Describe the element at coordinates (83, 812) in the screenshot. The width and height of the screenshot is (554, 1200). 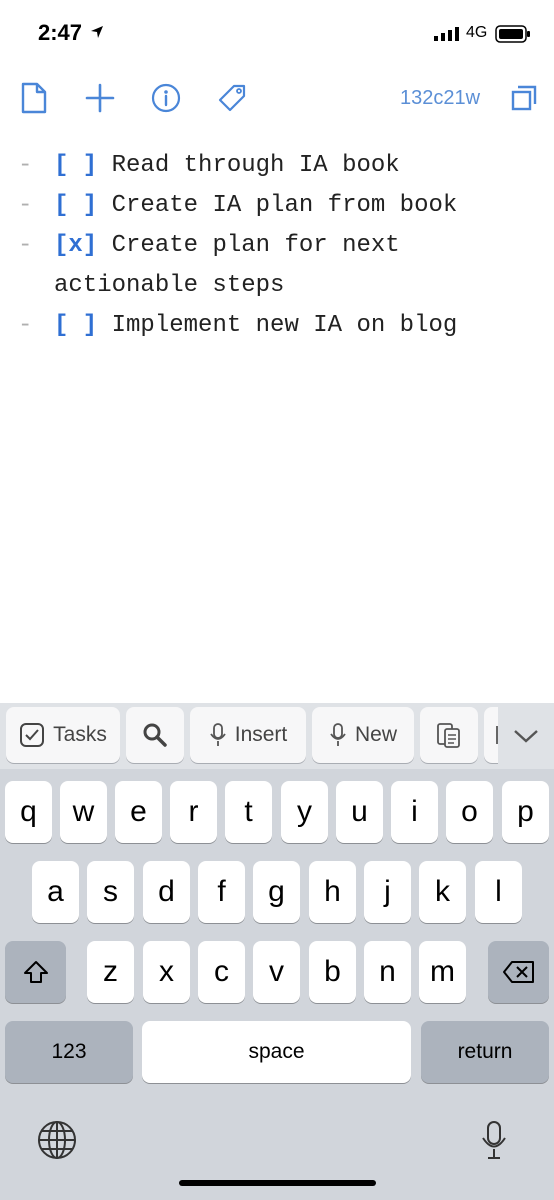
I see `key-w: w` at that location.